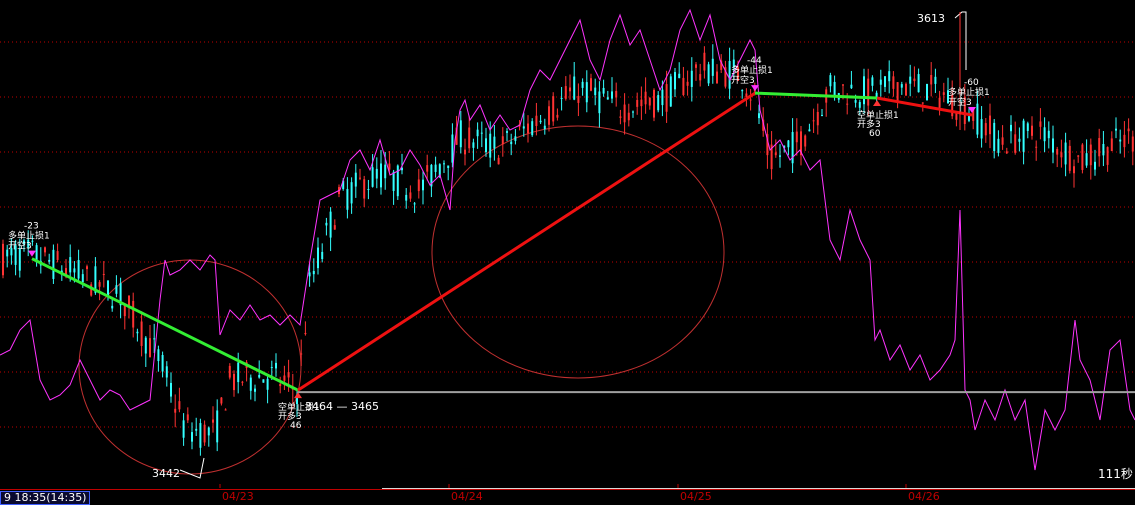 This screenshot has width=1135, height=505. Describe the element at coordinates (29, 236) in the screenshot. I see `signal-label: 多单止损1` at that location.